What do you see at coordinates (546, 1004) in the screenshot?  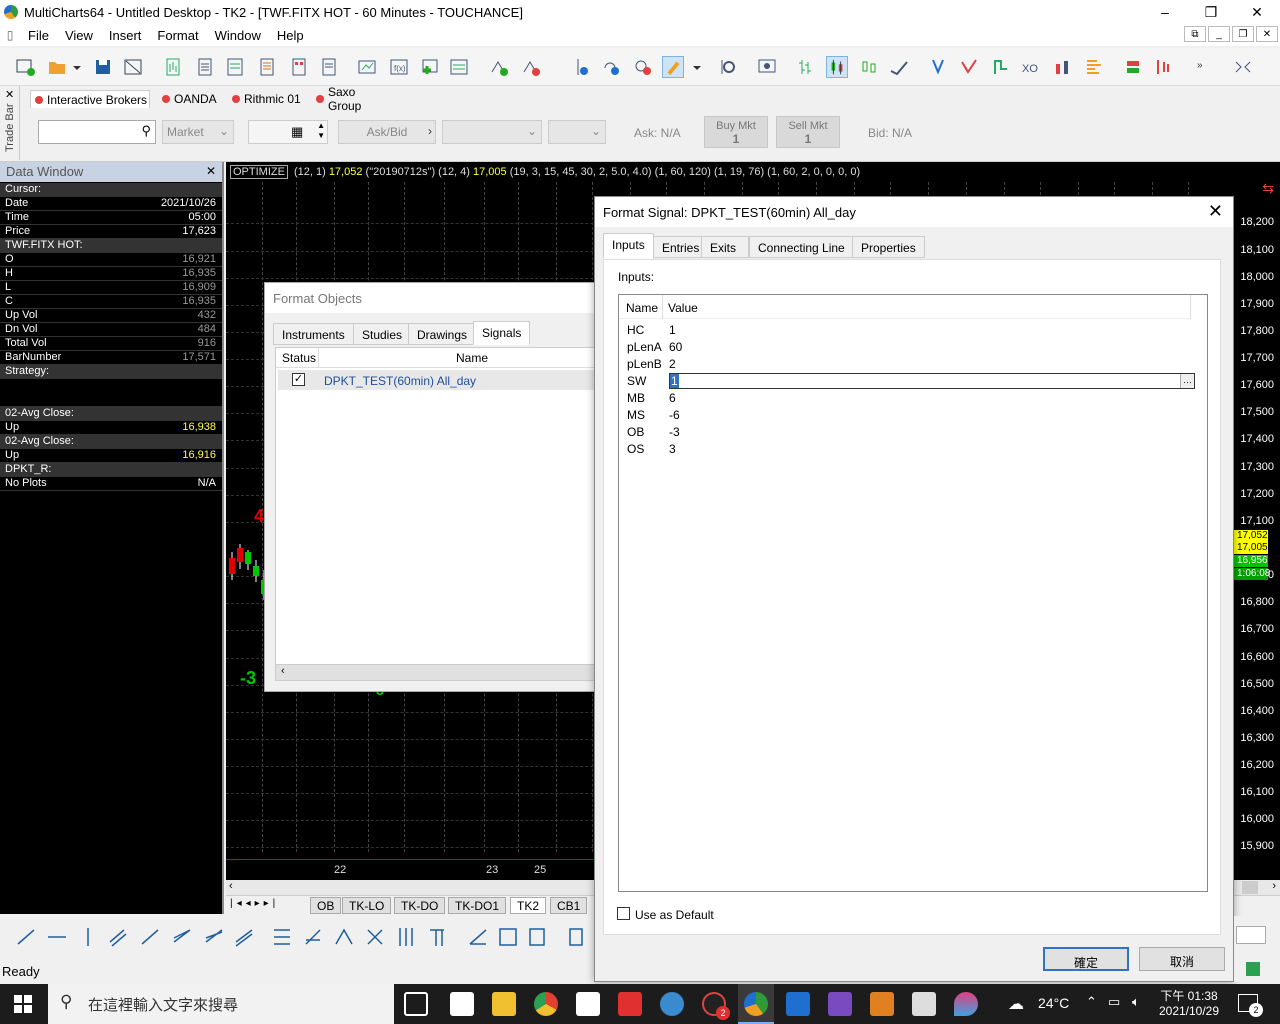 I see `chrome-icon` at bounding box center [546, 1004].